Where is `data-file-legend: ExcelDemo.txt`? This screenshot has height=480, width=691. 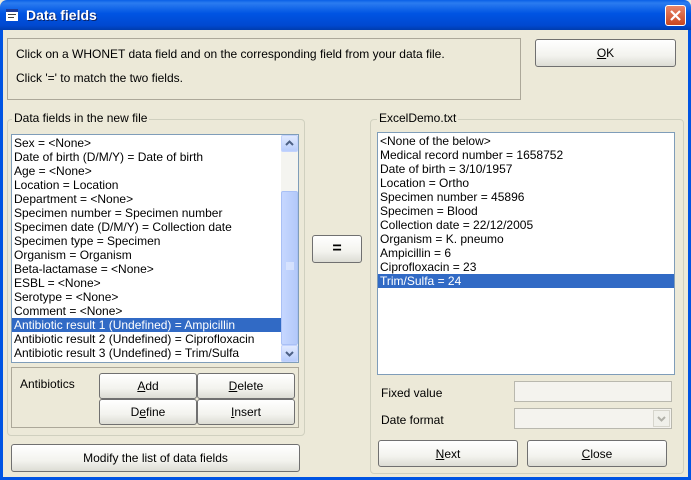 data-file-legend: ExcelDemo.txt is located at coordinates (418, 118).